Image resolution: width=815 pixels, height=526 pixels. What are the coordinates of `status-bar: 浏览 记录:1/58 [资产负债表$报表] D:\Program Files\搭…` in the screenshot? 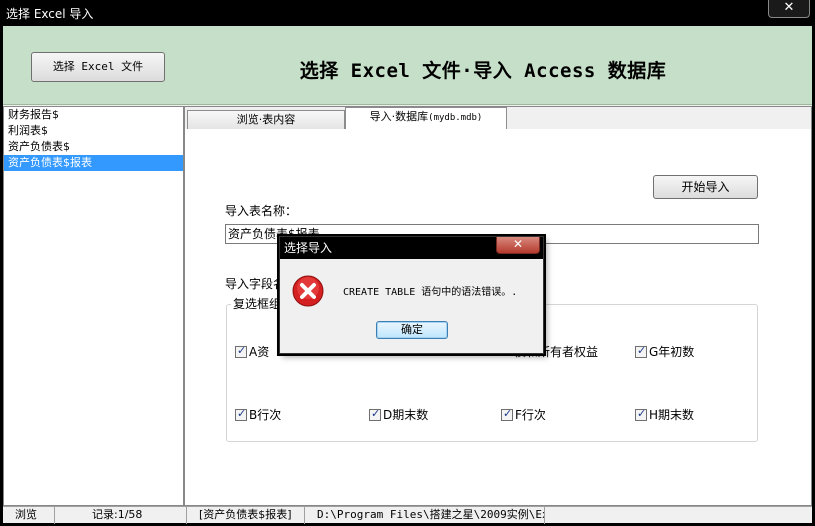 It's located at (407, 515).